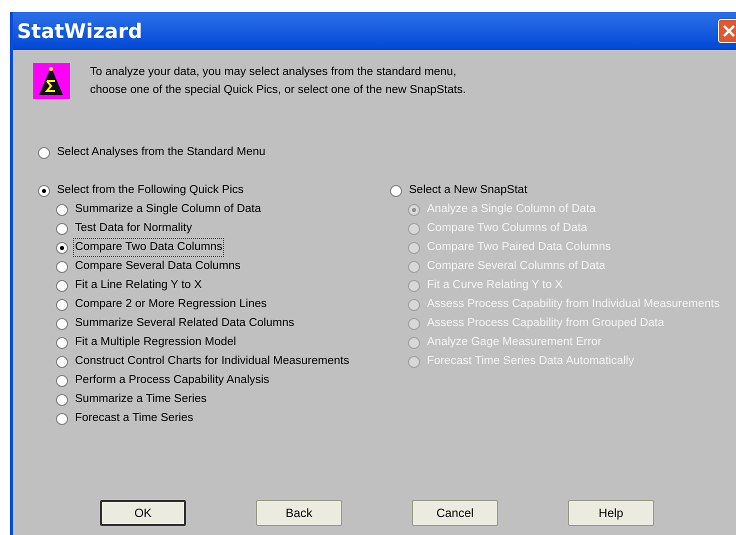  I want to click on option-label: Fit a Multiple Regression Model, so click(156, 342).